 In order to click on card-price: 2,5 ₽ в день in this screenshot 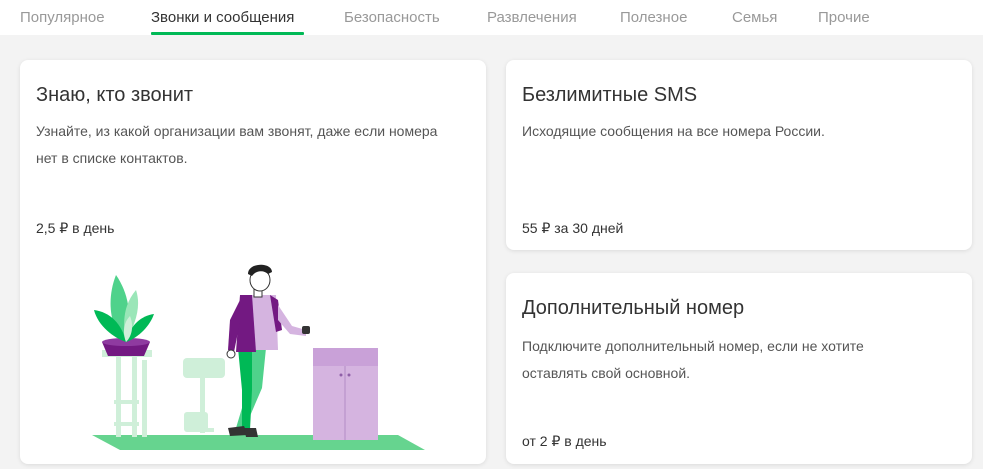, I will do `click(75, 228)`.